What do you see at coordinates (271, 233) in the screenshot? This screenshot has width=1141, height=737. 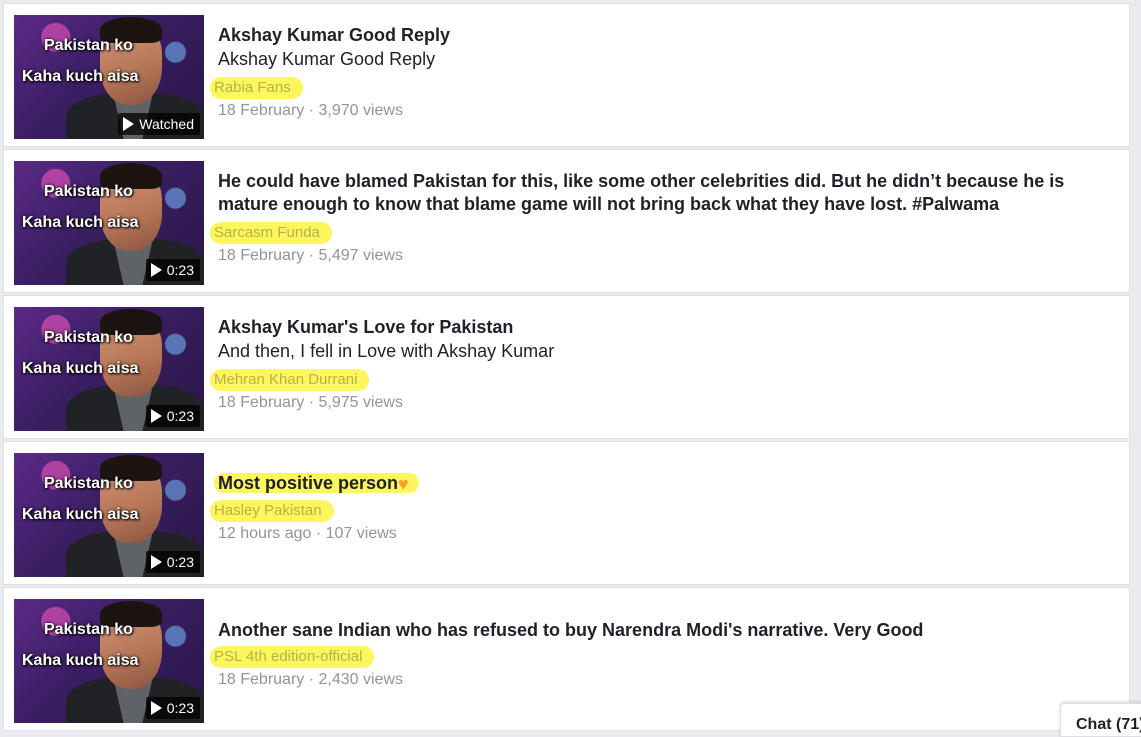 I see `channel-link: Sarcasm Funda` at bounding box center [271, 233].